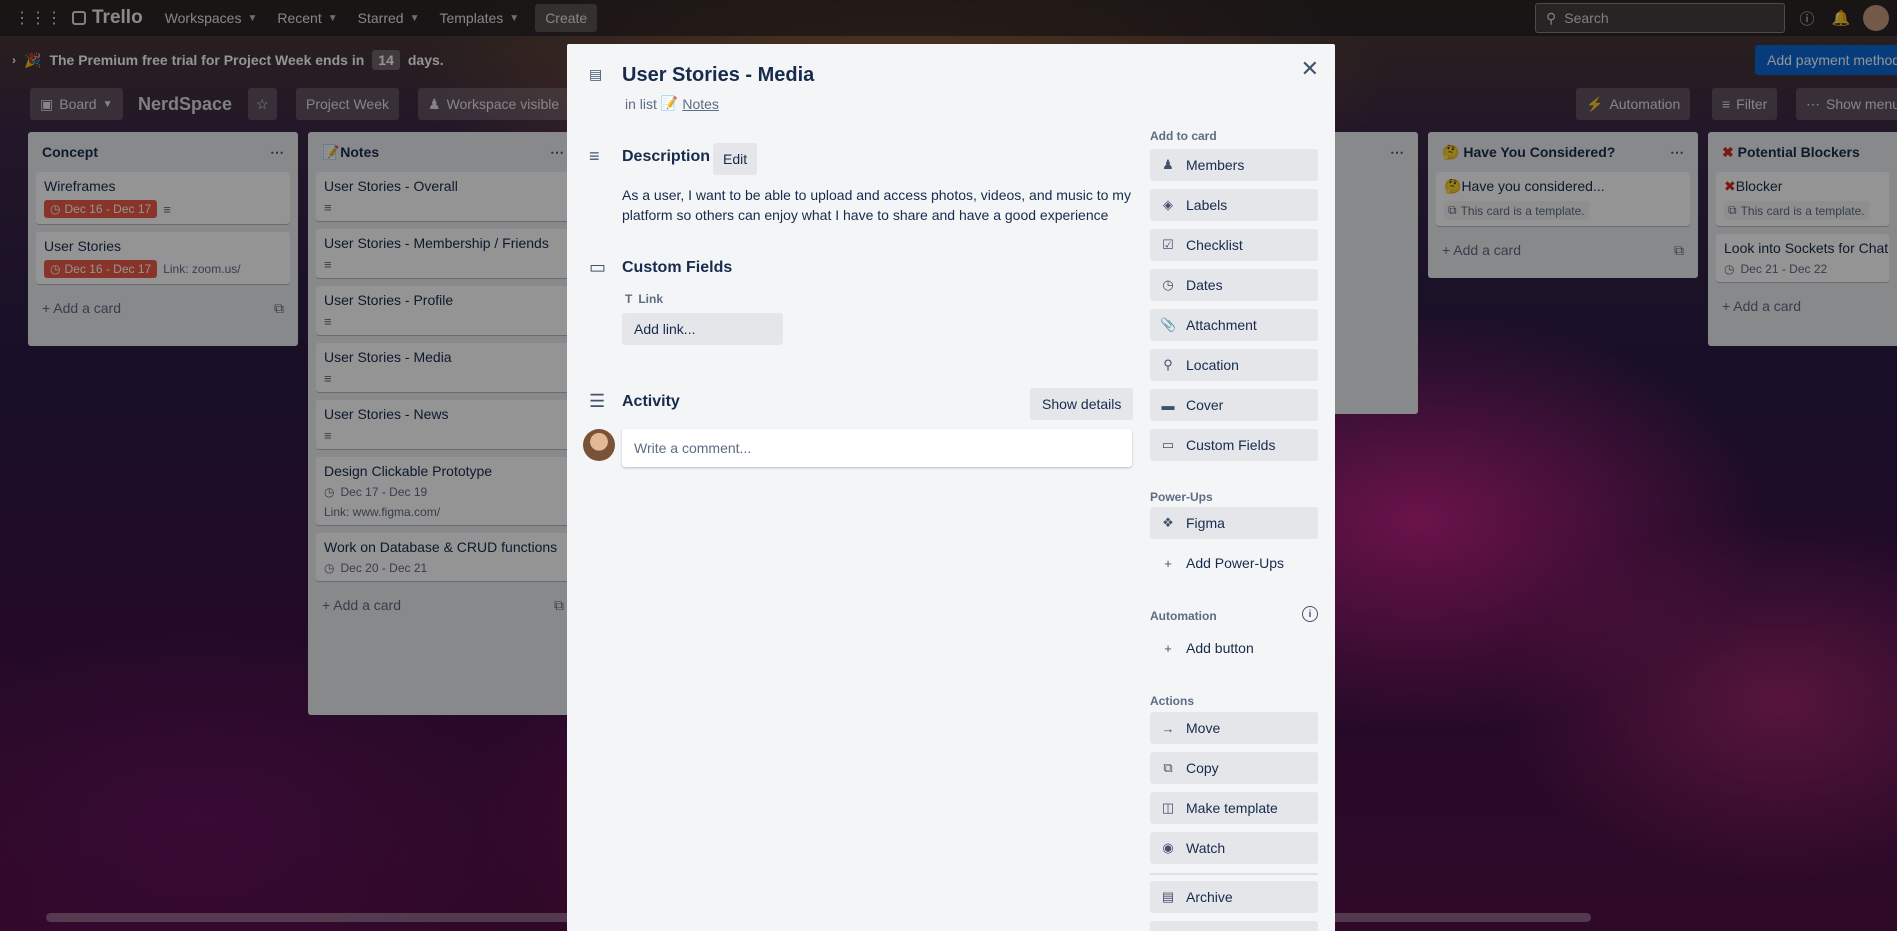 The height and width of the screenshot is (931, 1897). I want to click on in-list-label: in list, so click(641, 103).